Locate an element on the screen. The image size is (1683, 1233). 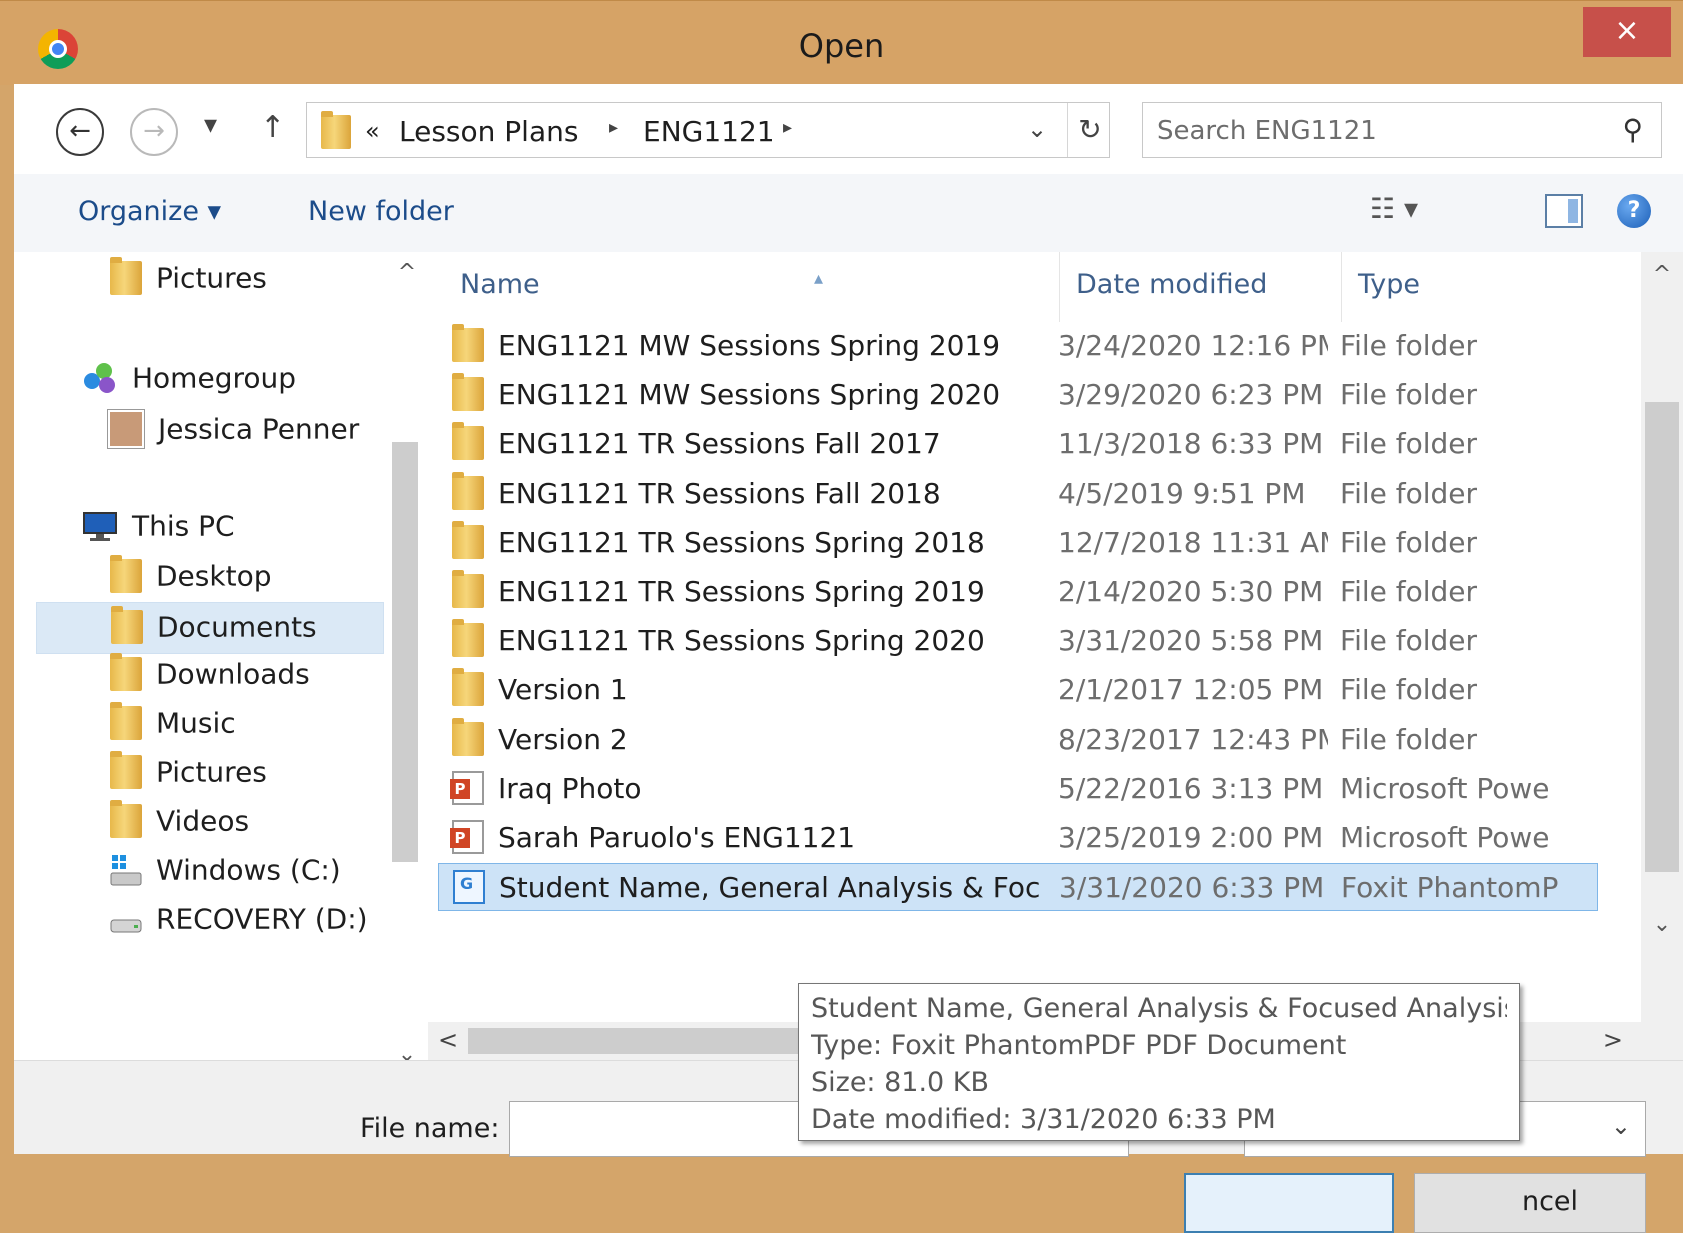
scroll-left-icon: < is located at coordinates (448, 1040).